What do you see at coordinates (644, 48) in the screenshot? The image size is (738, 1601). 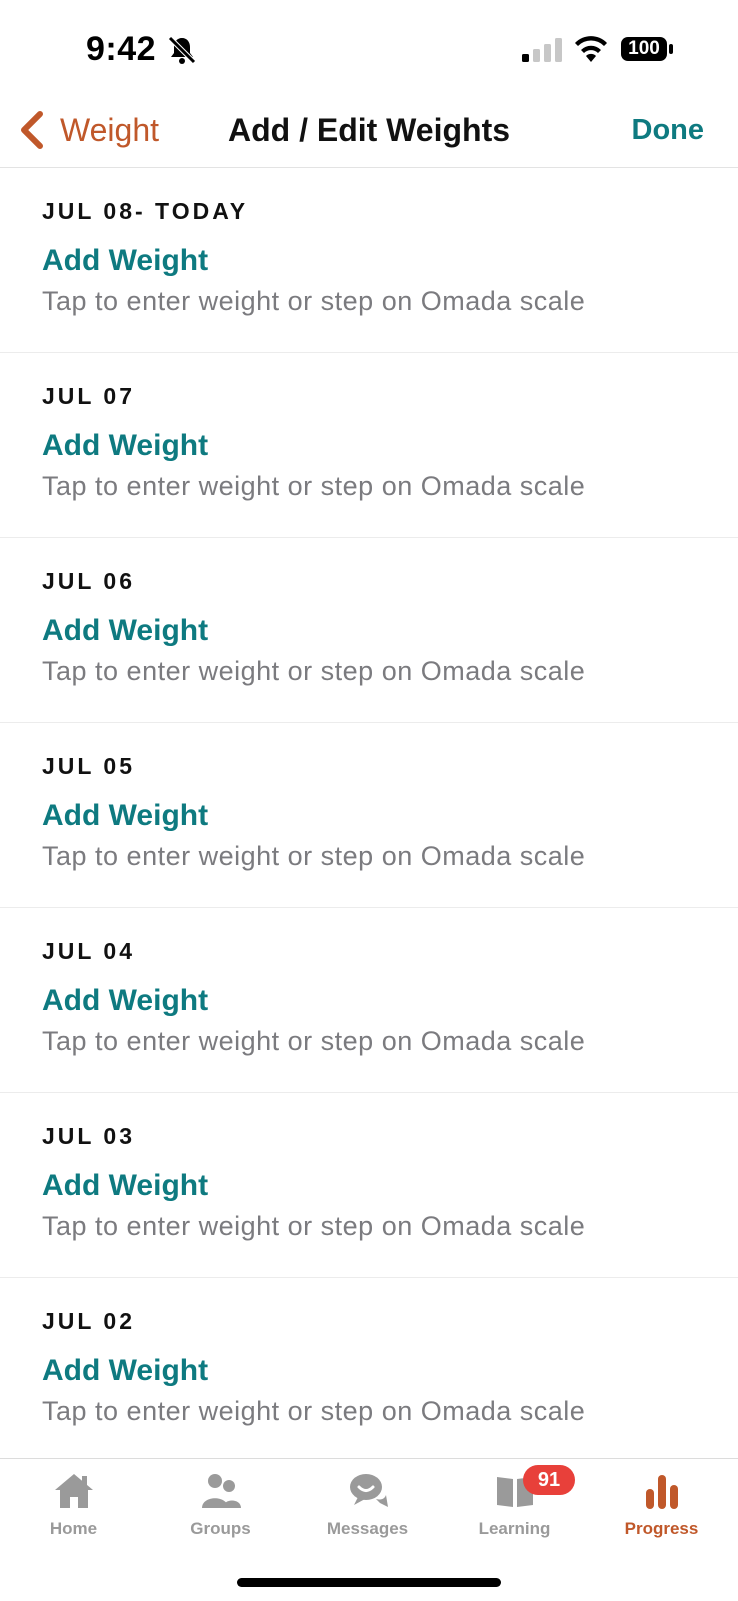 I see `battery-level: 100` at bounding box center [644, 48].